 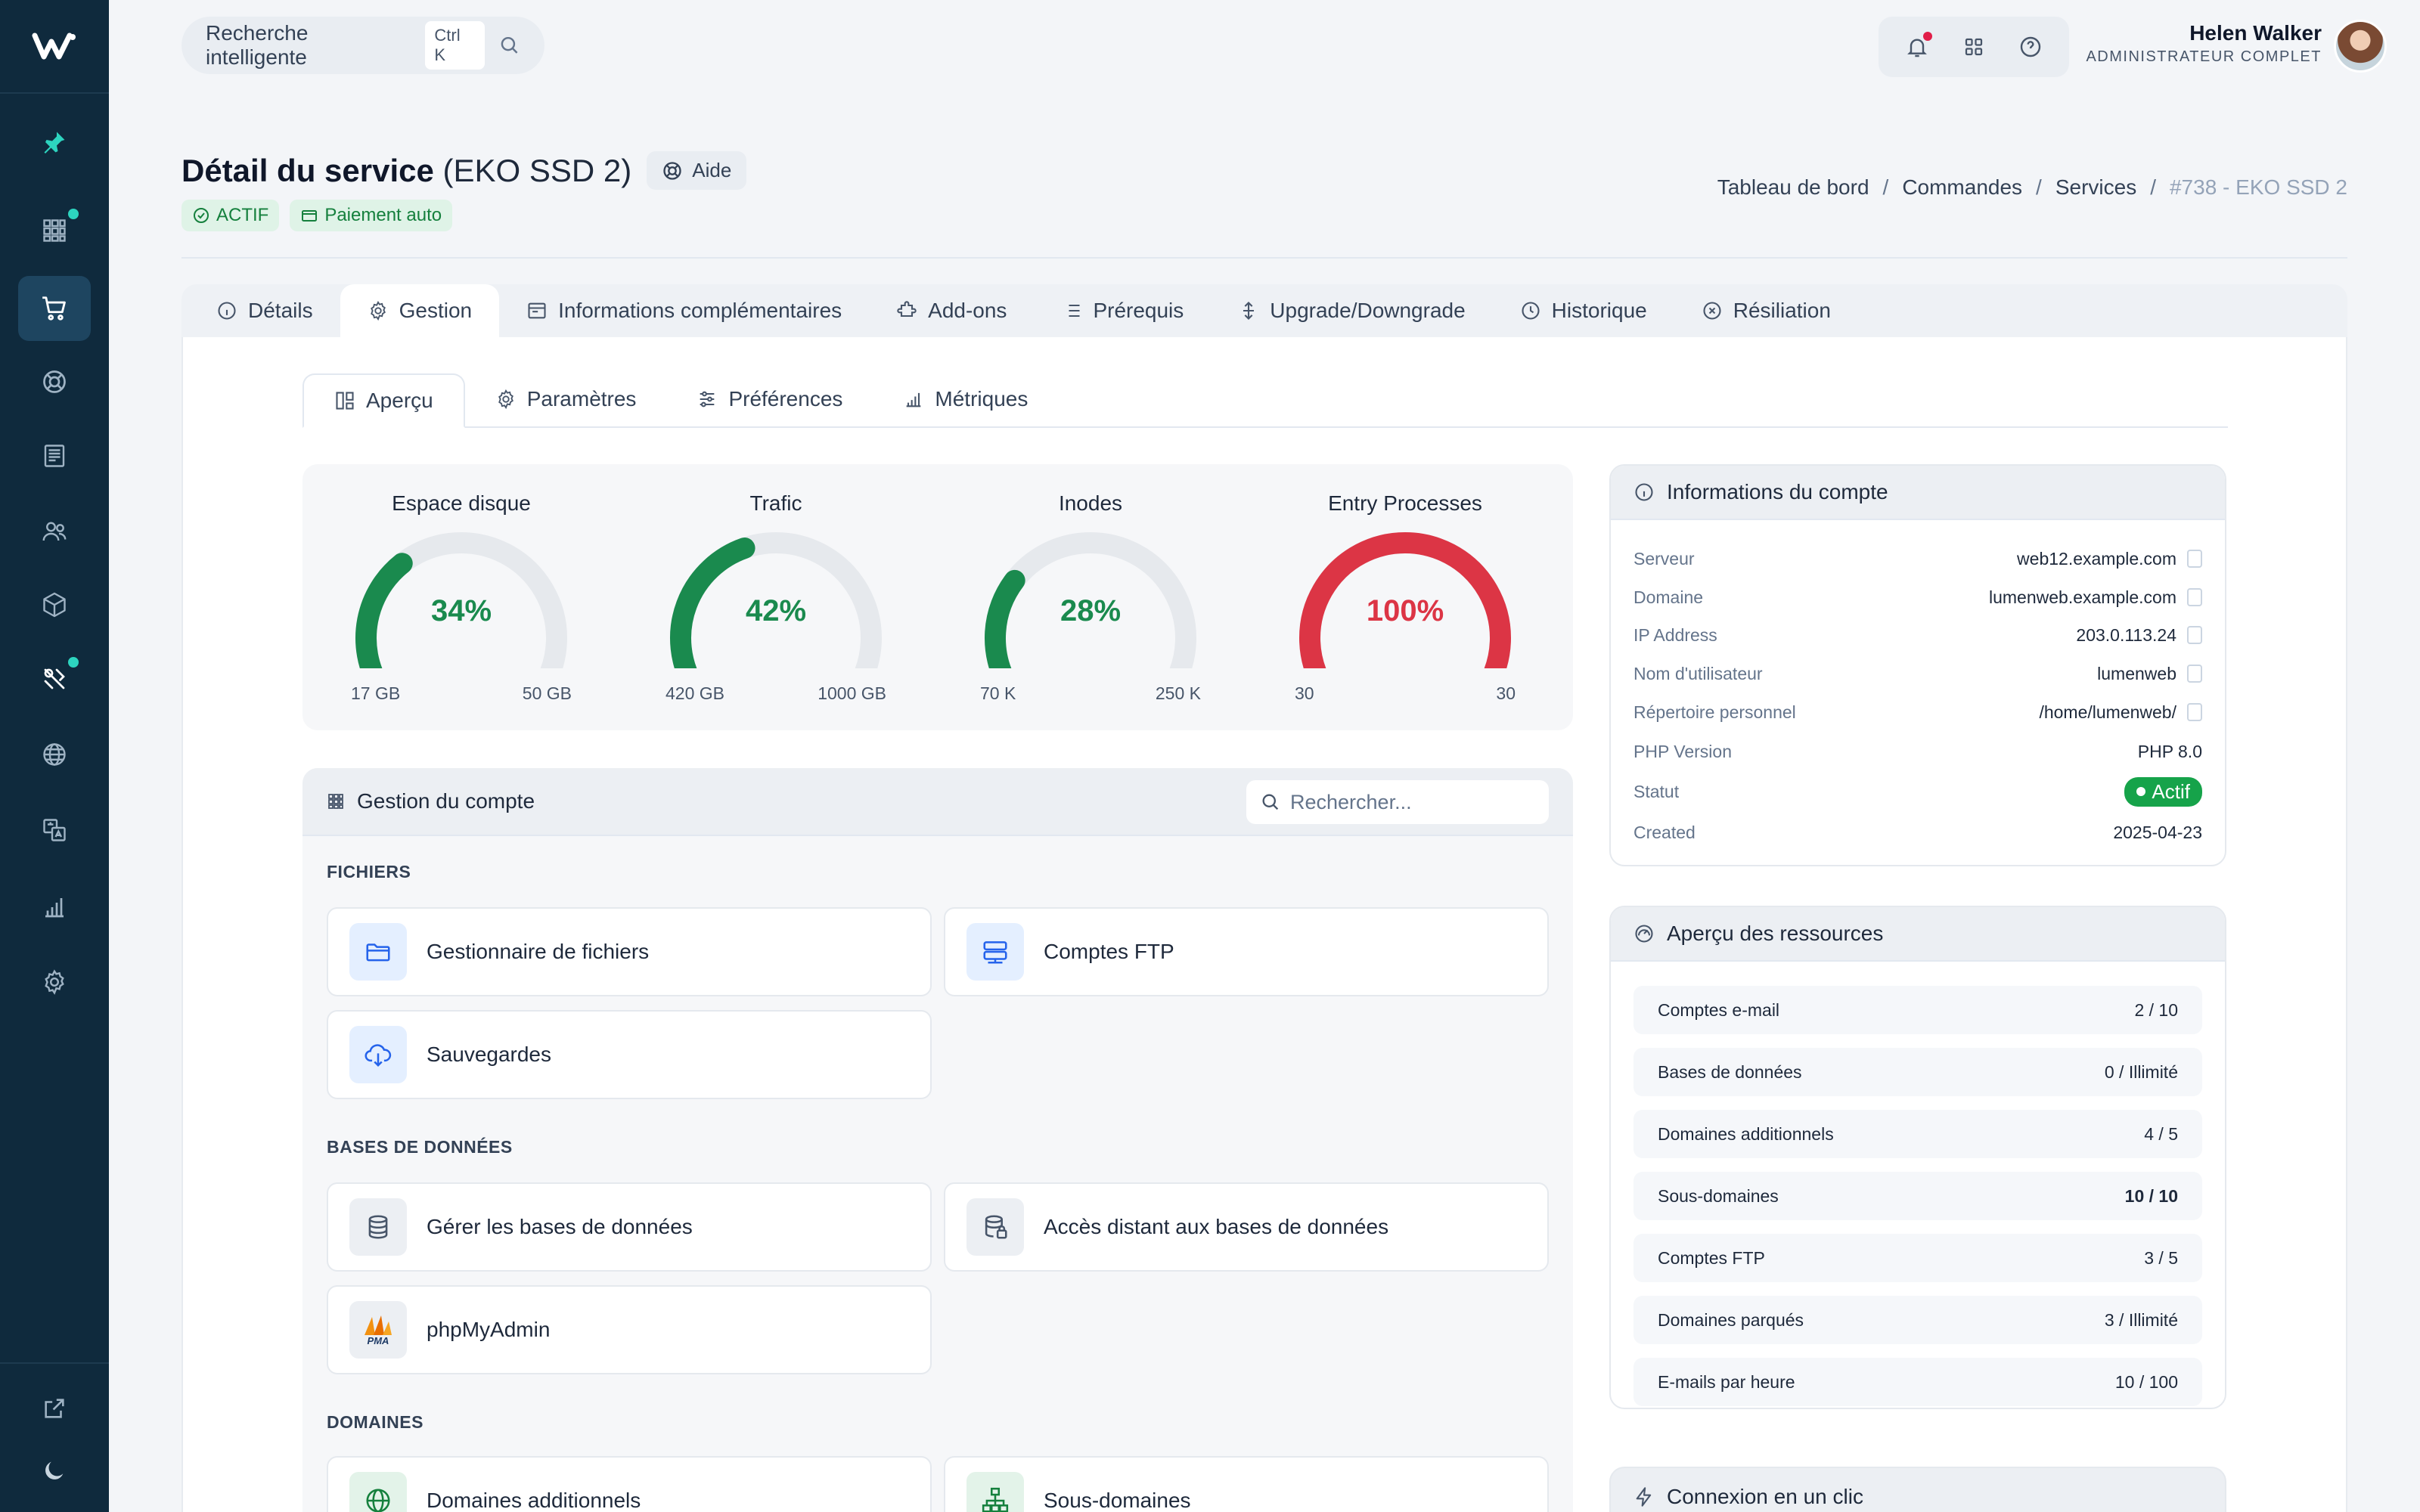 I want to click on apps-grid-icon, so click(x=1974, y=47).